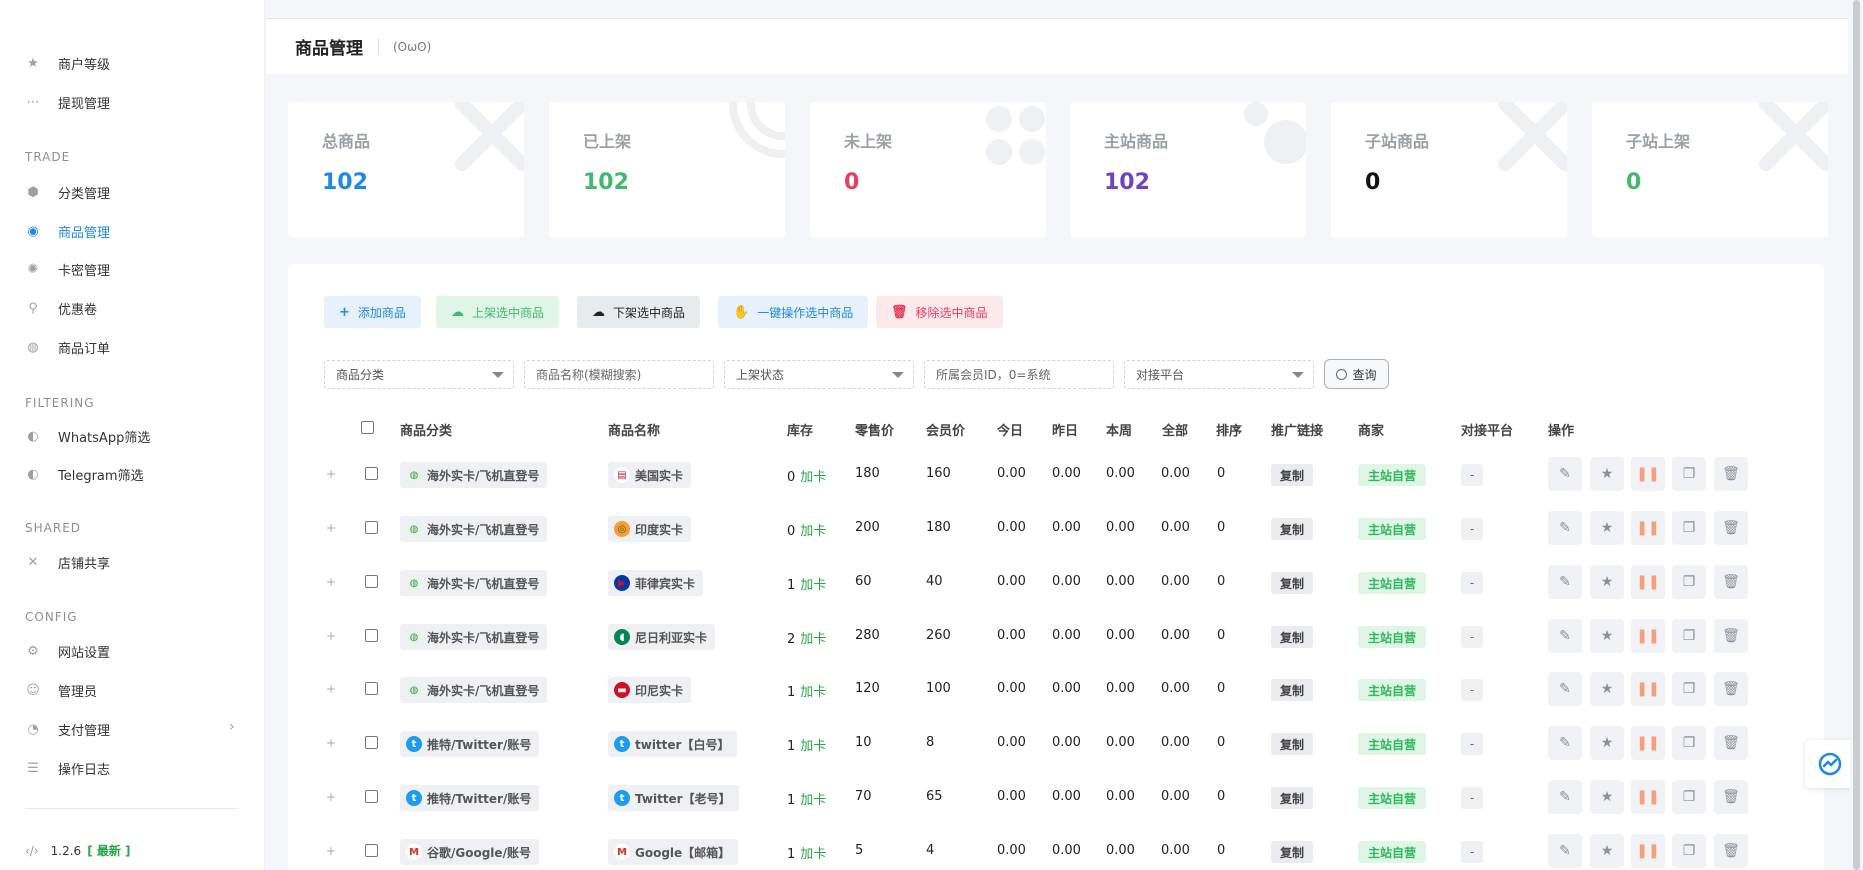  What do you see at coordinates (1019, 374) in the screenshot?
I see `member-id-input: 所属会员ID，0=系统` at bounding box center [1019, 374].